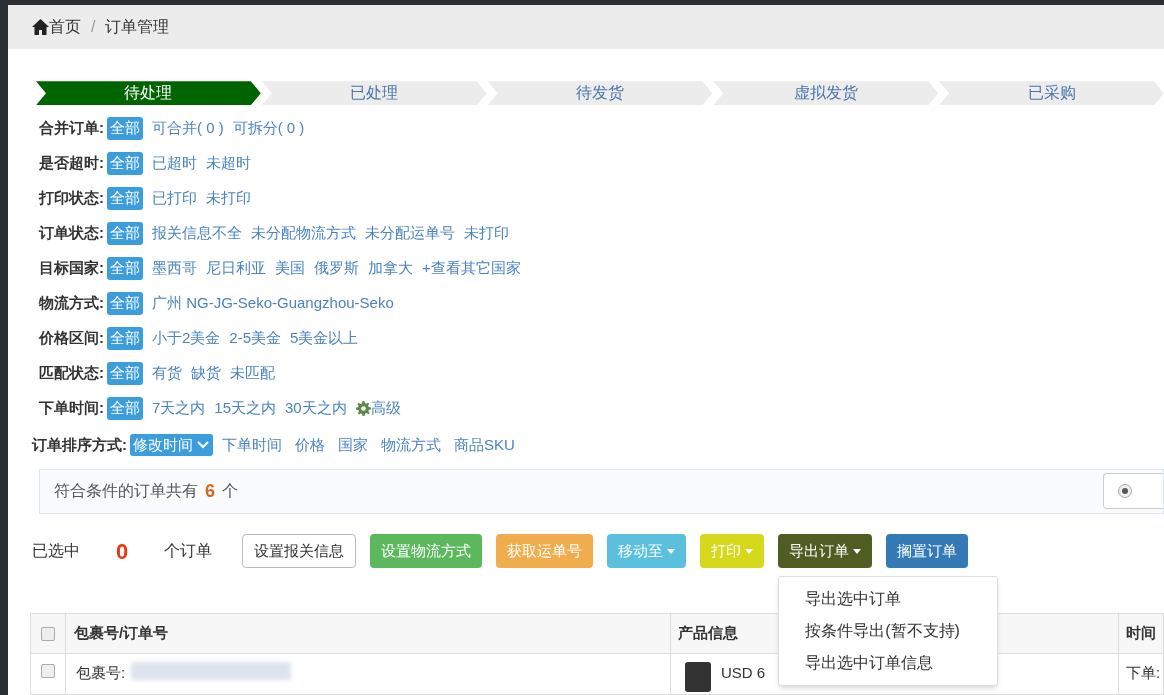 This screenshot has width=1164, height=695. Describe the element at coordinates (56, 27) in the screenshot. I see `home-link: 首页` at that location.